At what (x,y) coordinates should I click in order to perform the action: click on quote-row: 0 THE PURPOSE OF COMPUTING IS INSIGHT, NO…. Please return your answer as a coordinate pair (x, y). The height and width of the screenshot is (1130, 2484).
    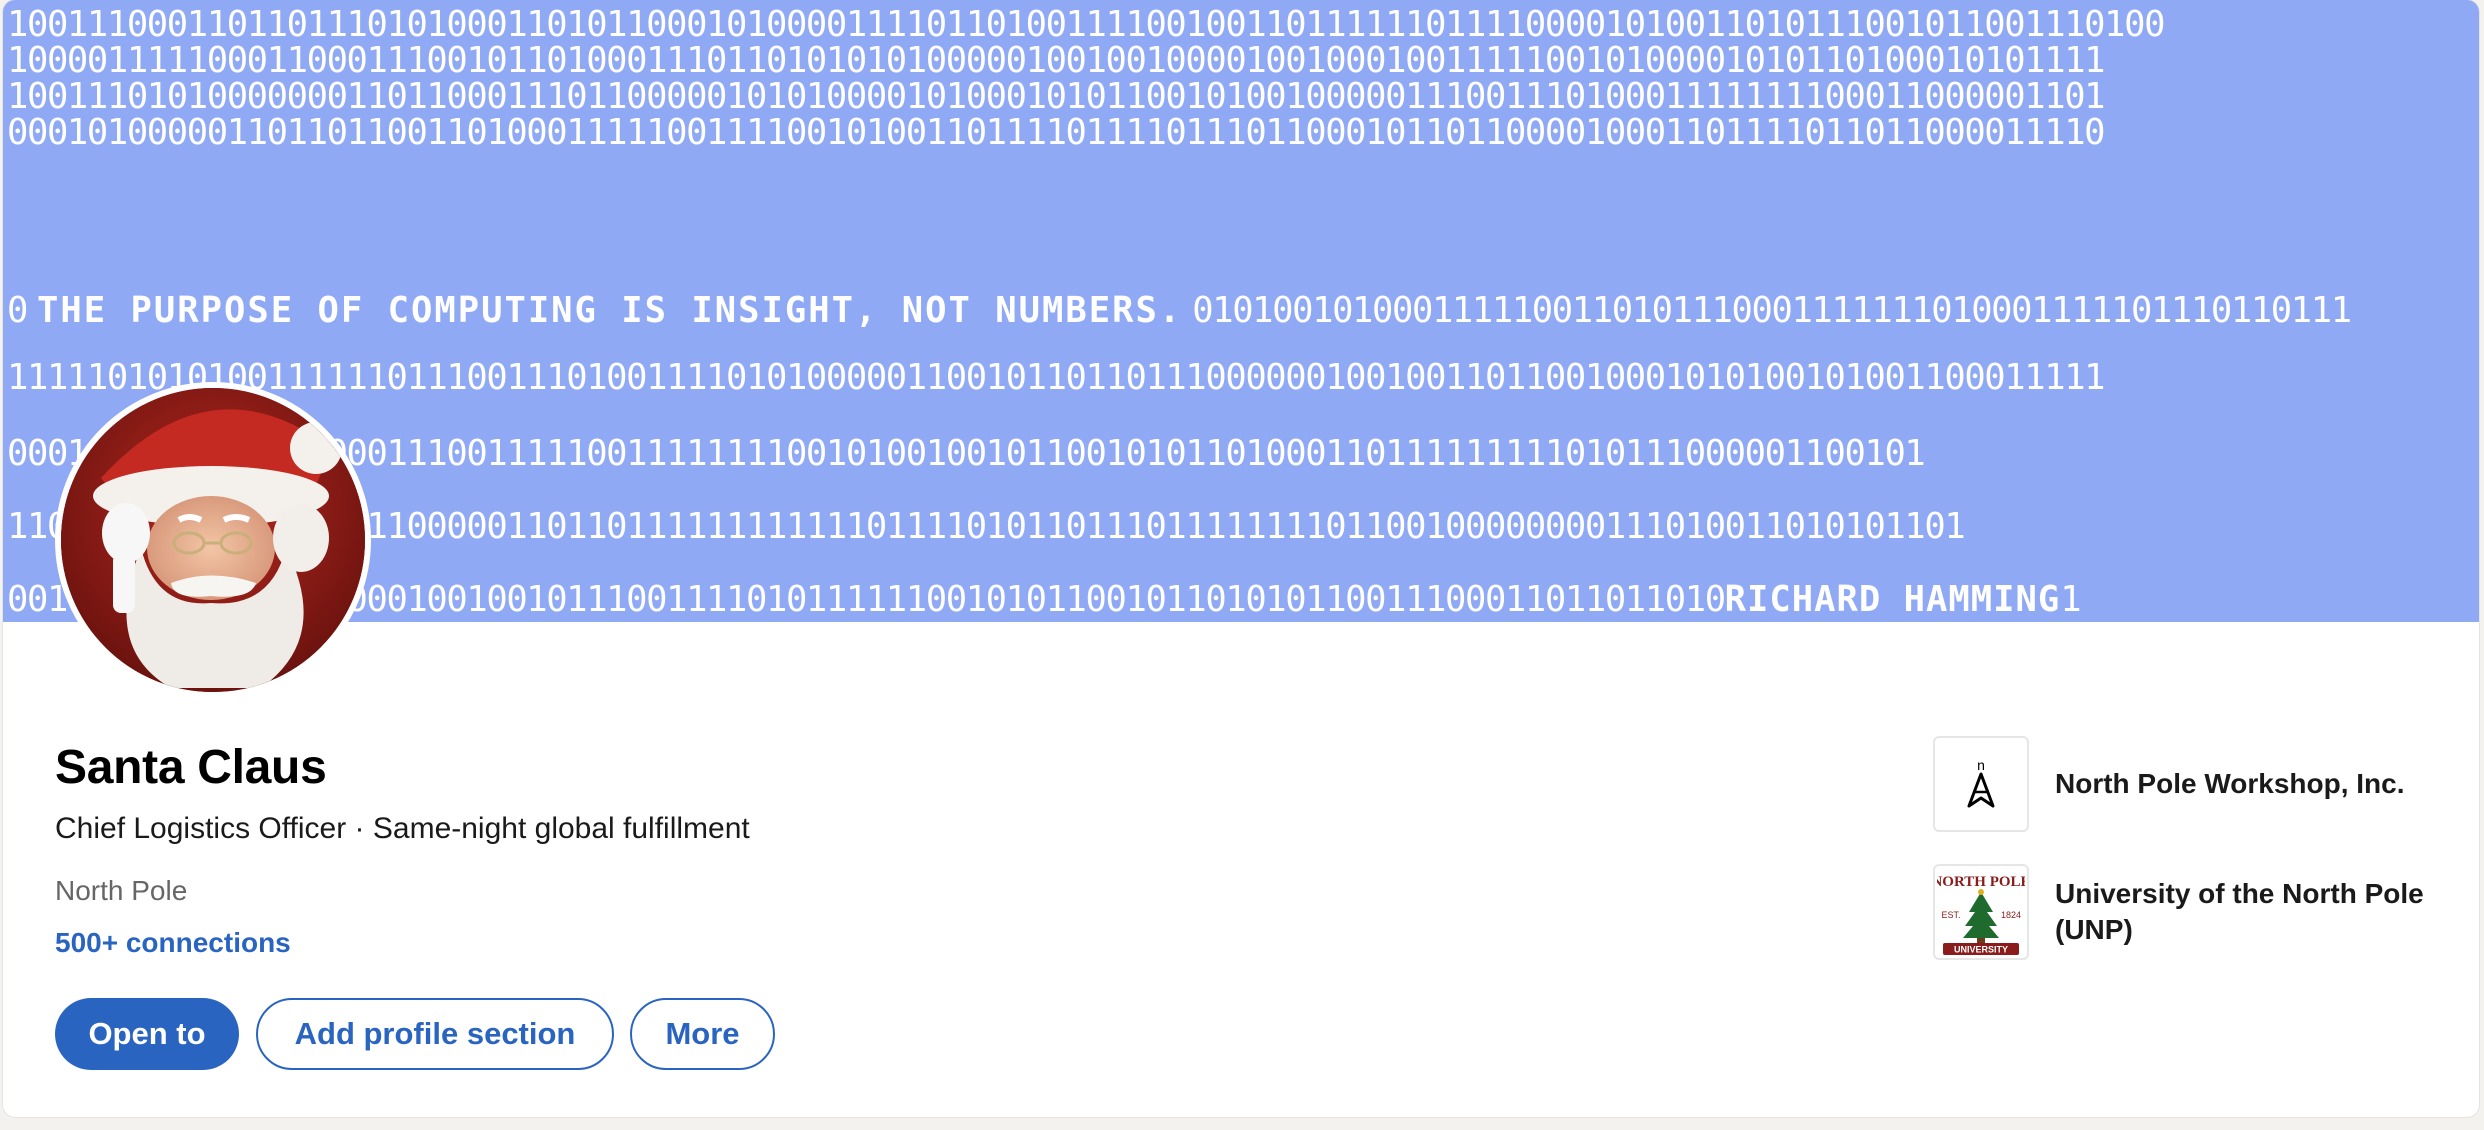
    Looking at the image, I should click on (1241, 311).